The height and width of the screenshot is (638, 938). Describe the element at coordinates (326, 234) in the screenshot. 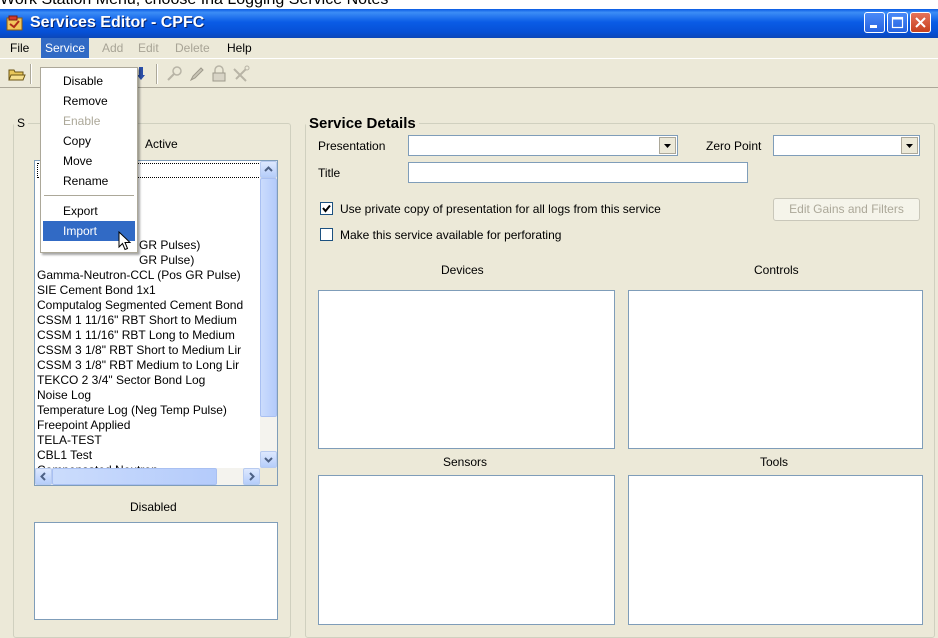

I see `perforating-checkbox` at that location.